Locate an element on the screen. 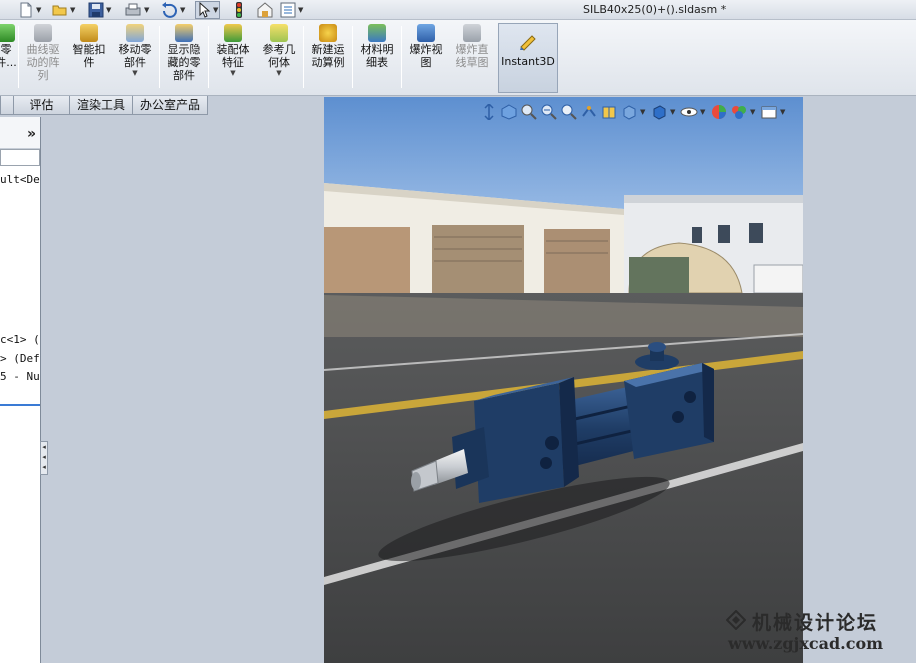 This screenshot has width=916, height=663. undo-icon is located at coordinates (169, 10).